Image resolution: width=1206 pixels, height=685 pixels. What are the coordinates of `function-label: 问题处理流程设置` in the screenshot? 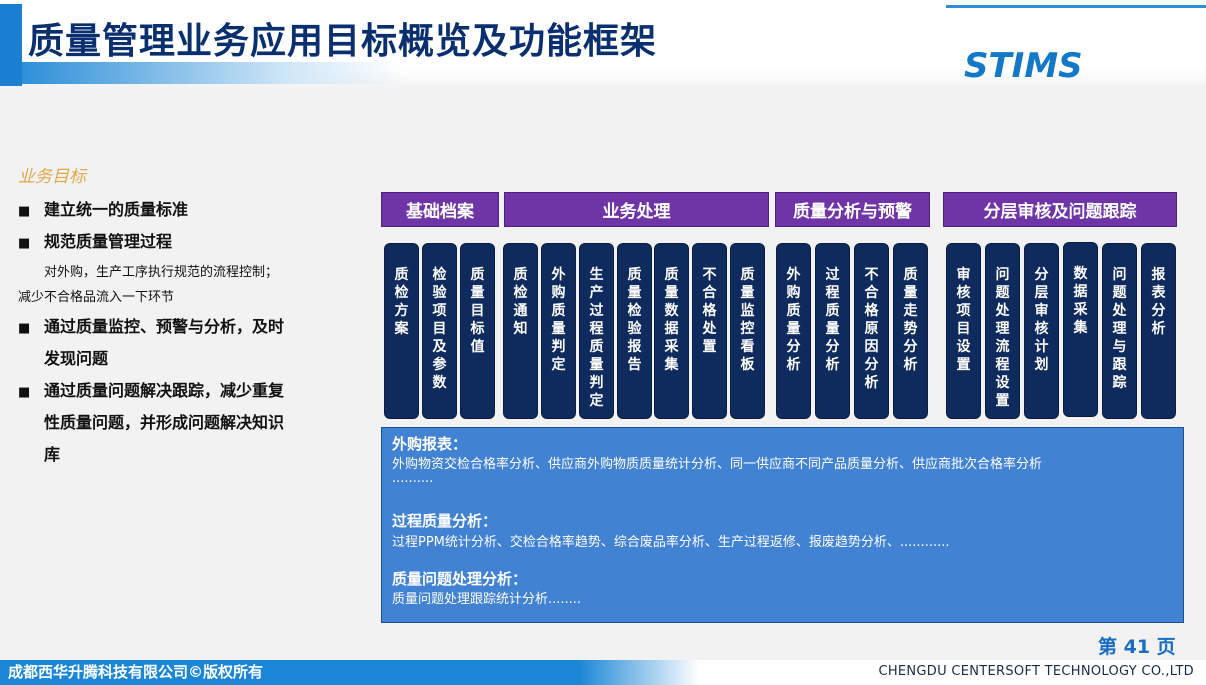 It's located at (1002, 338).